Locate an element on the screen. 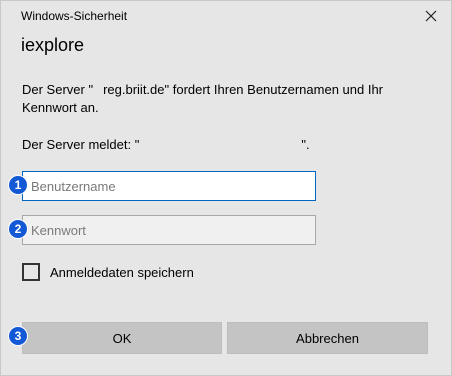 The width and height of the screenshot is (452, 376). remember-credentials-checkbox is located at coordinates (31, 272).